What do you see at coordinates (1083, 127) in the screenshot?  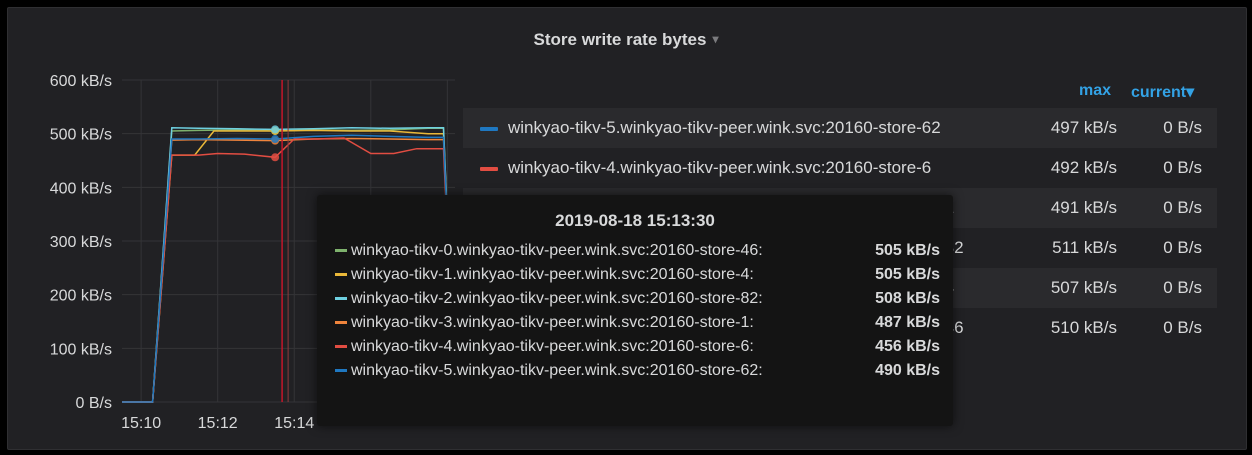 I see `legend-max-value: 497 kB/s` at bounding box center [1083, 127].